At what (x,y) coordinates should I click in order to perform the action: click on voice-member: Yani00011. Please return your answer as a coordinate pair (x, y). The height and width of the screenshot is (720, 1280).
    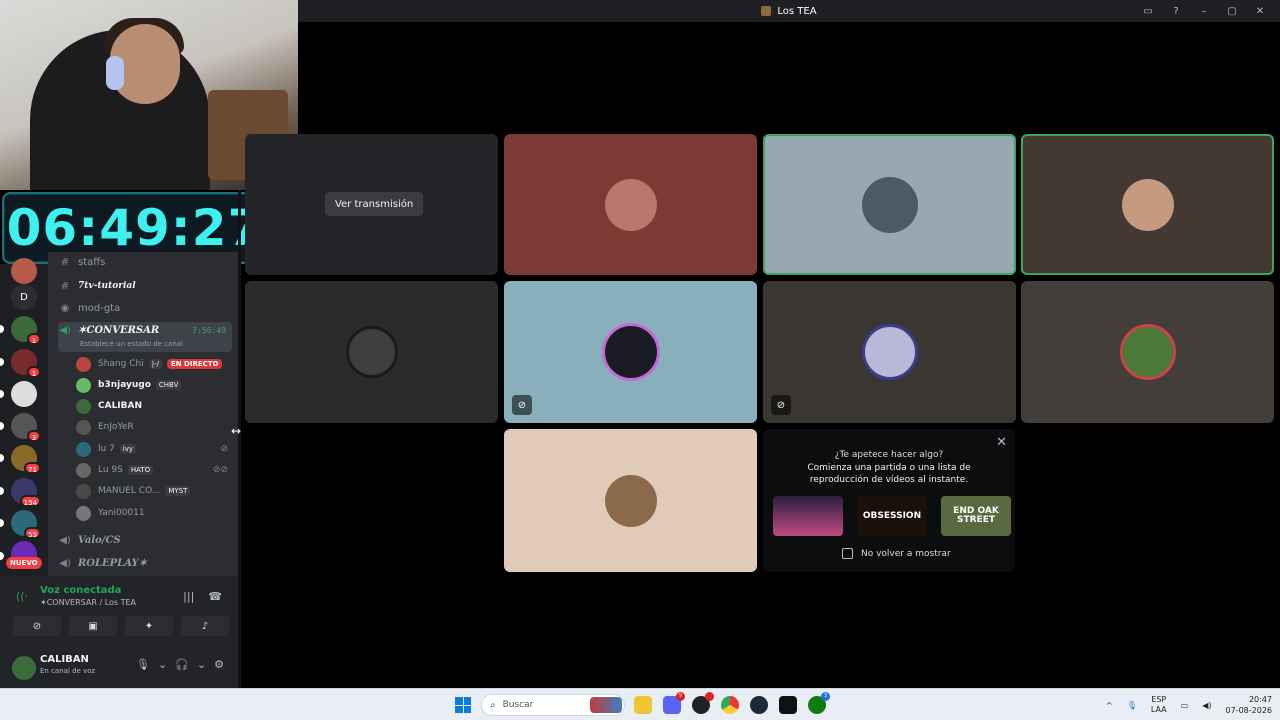
    Looking at the image, I should click on (154, 513).